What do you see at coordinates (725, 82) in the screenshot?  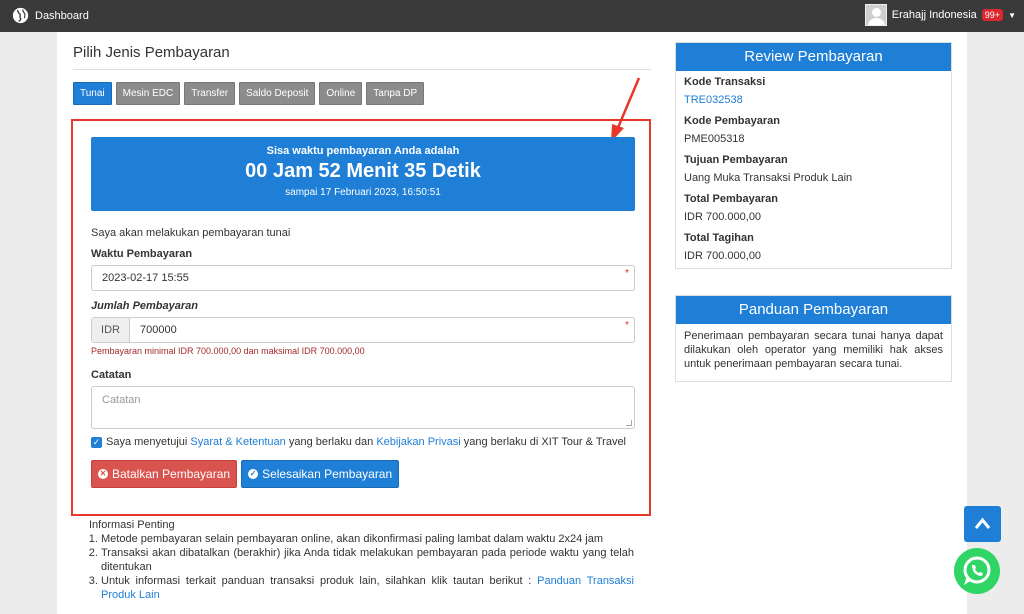 I see `kode-transaksi-label: Kode Transaksi` at bounding box center [725, 82].